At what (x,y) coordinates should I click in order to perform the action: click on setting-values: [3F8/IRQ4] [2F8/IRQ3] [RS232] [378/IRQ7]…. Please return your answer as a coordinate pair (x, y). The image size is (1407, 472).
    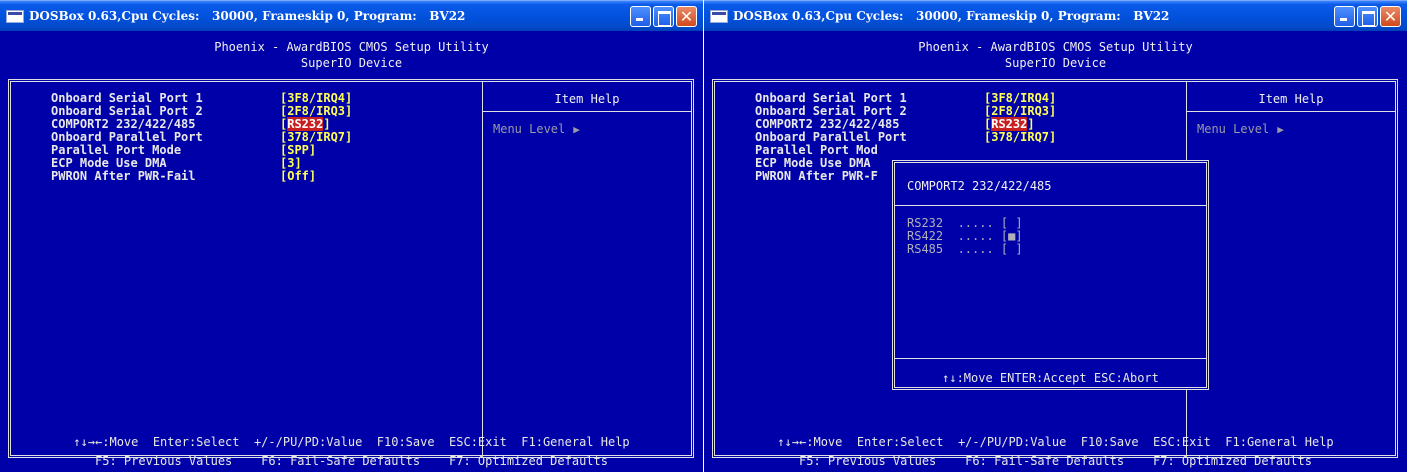
    Looking at the image, I should click on (316, 137).